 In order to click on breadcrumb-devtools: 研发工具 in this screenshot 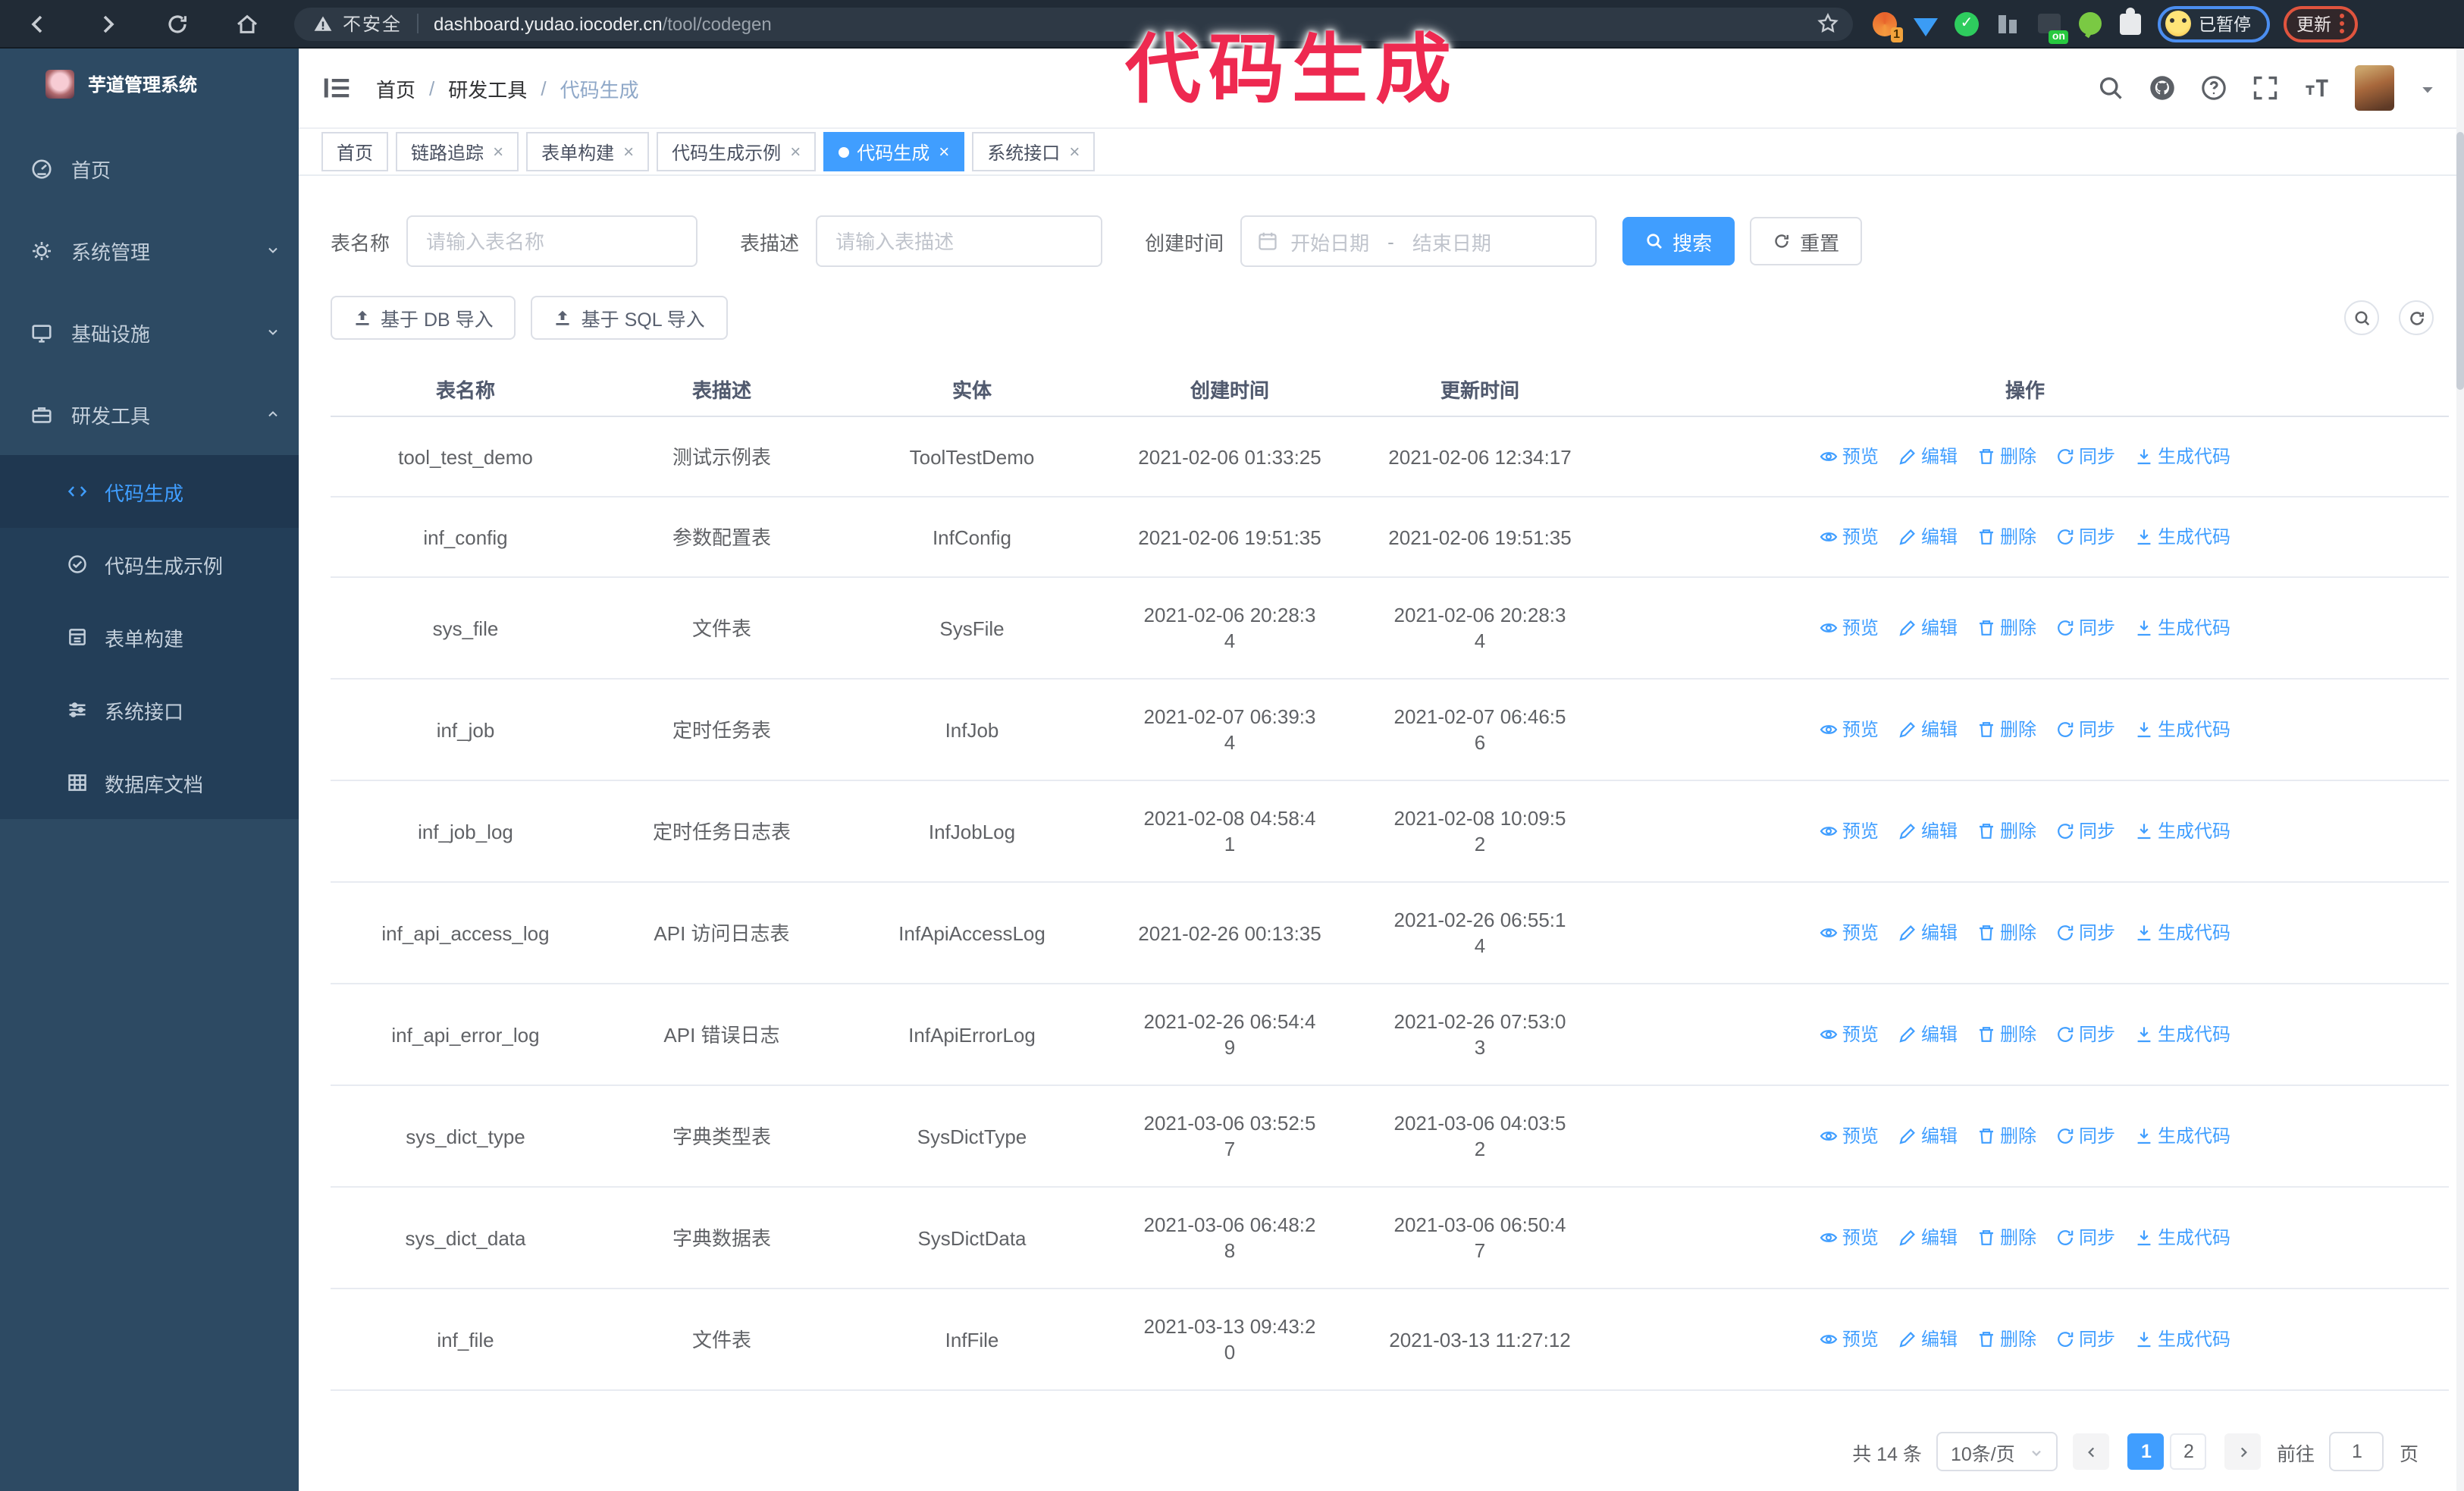, I will do `click(488, 88)`.